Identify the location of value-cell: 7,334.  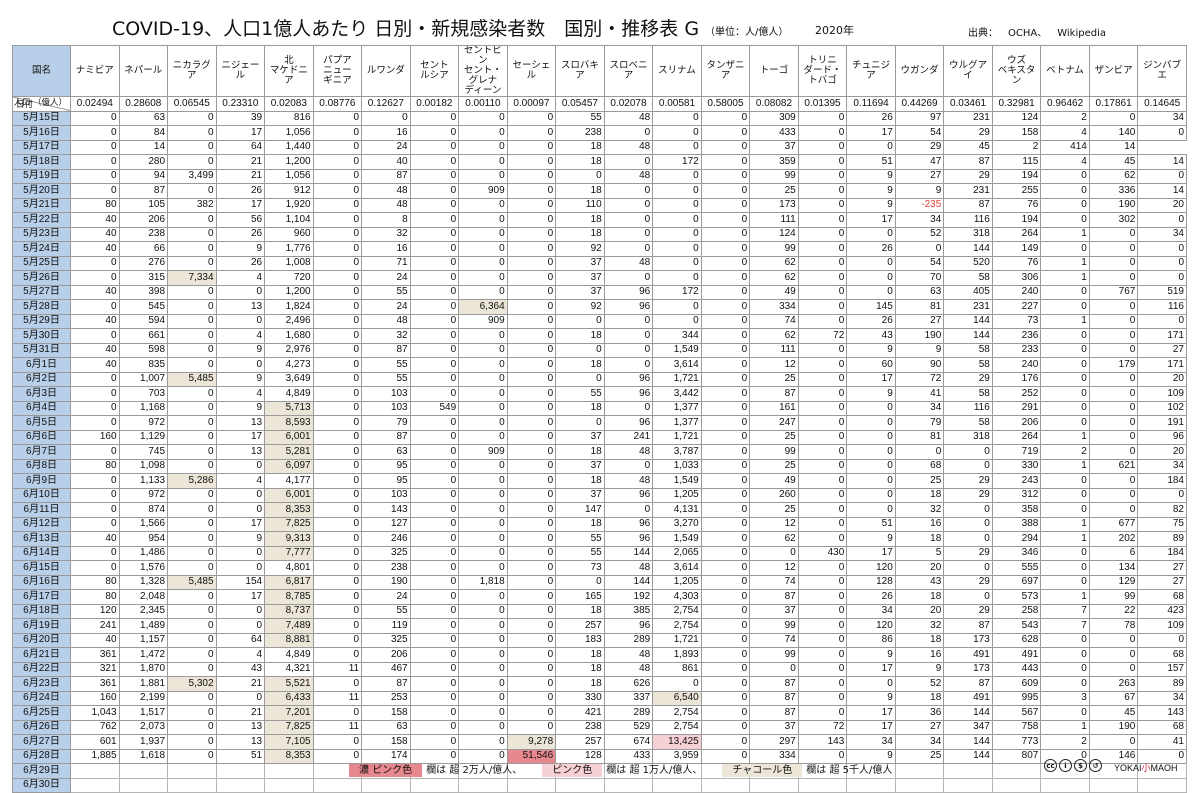
(192, 278).